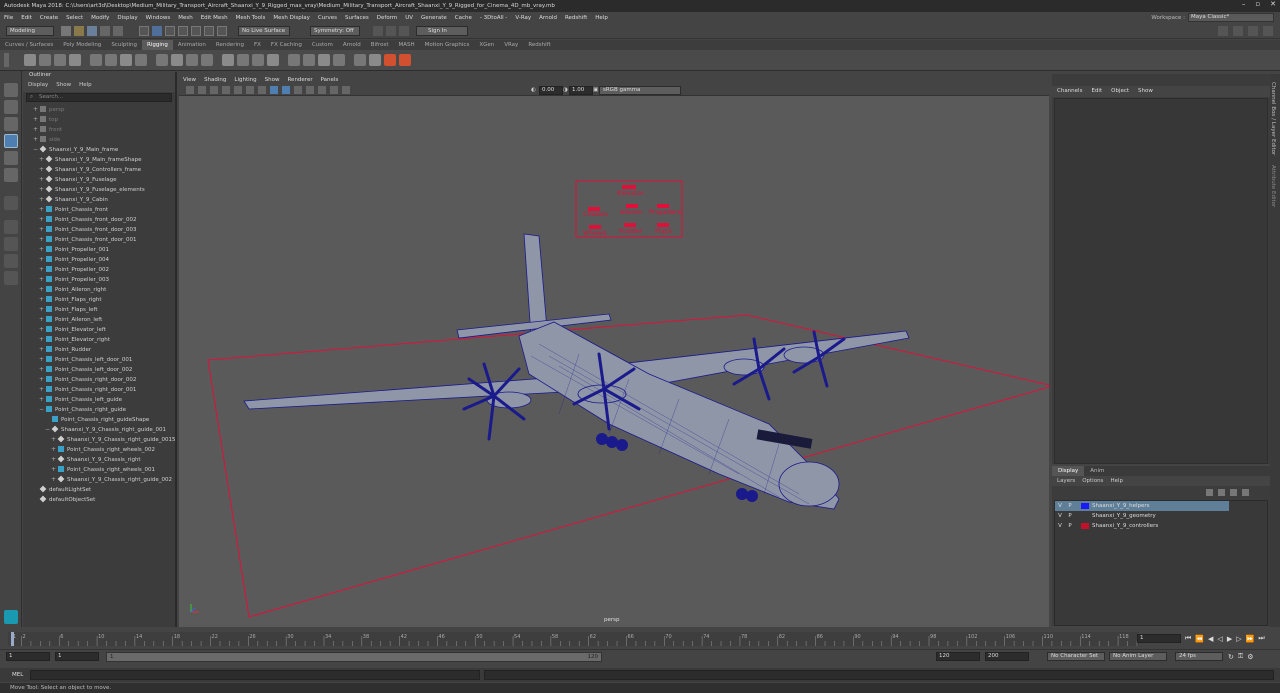  What do you see at coordinates (310, 90) in the screenshot?
I see `lights-icon` at bounding box center [310, 90].